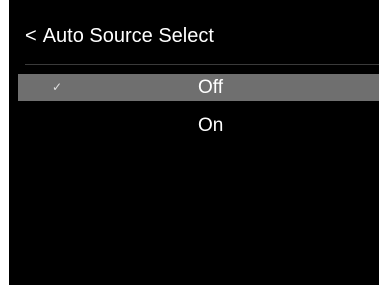  I want to click on option-off: ✓ Off, so click(198, 87).